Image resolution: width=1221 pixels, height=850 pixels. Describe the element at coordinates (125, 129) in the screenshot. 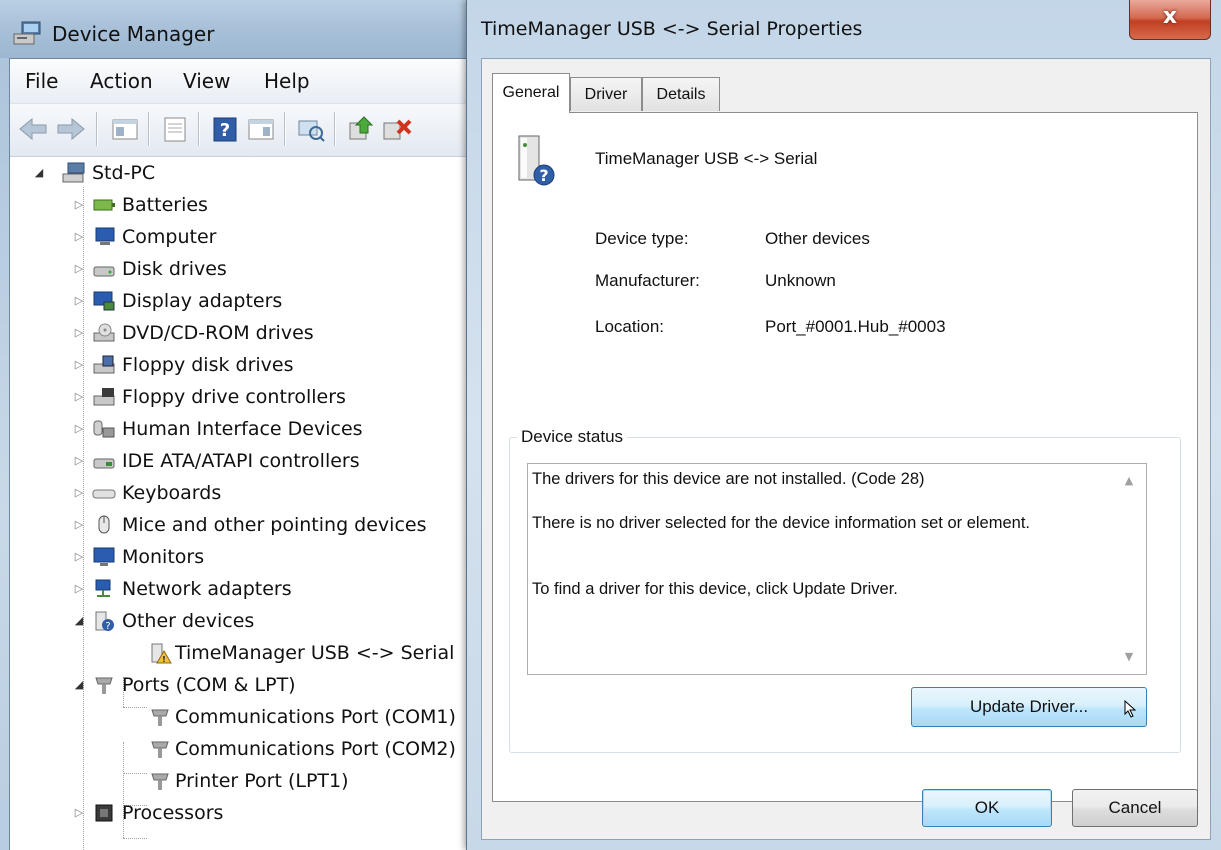

I see `show-hide-console-tree-icon` at that location.